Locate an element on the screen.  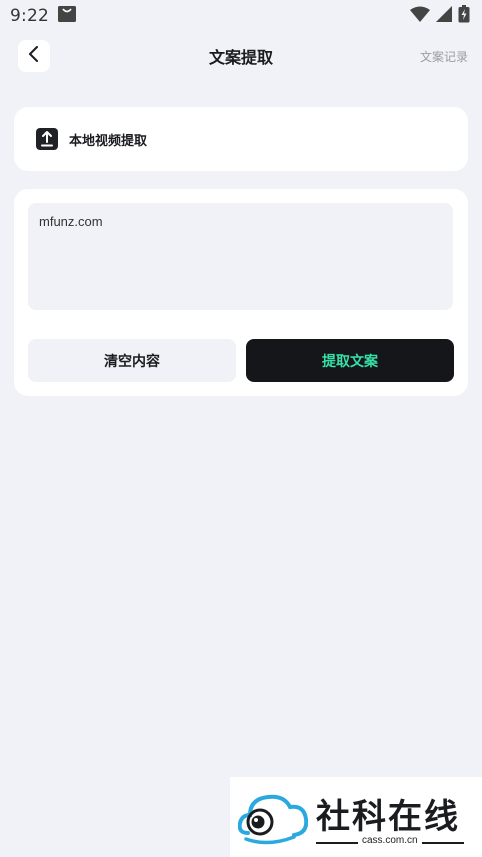
watermark: 社科在线 cass.com.cn is located at coordinates (356, 817).